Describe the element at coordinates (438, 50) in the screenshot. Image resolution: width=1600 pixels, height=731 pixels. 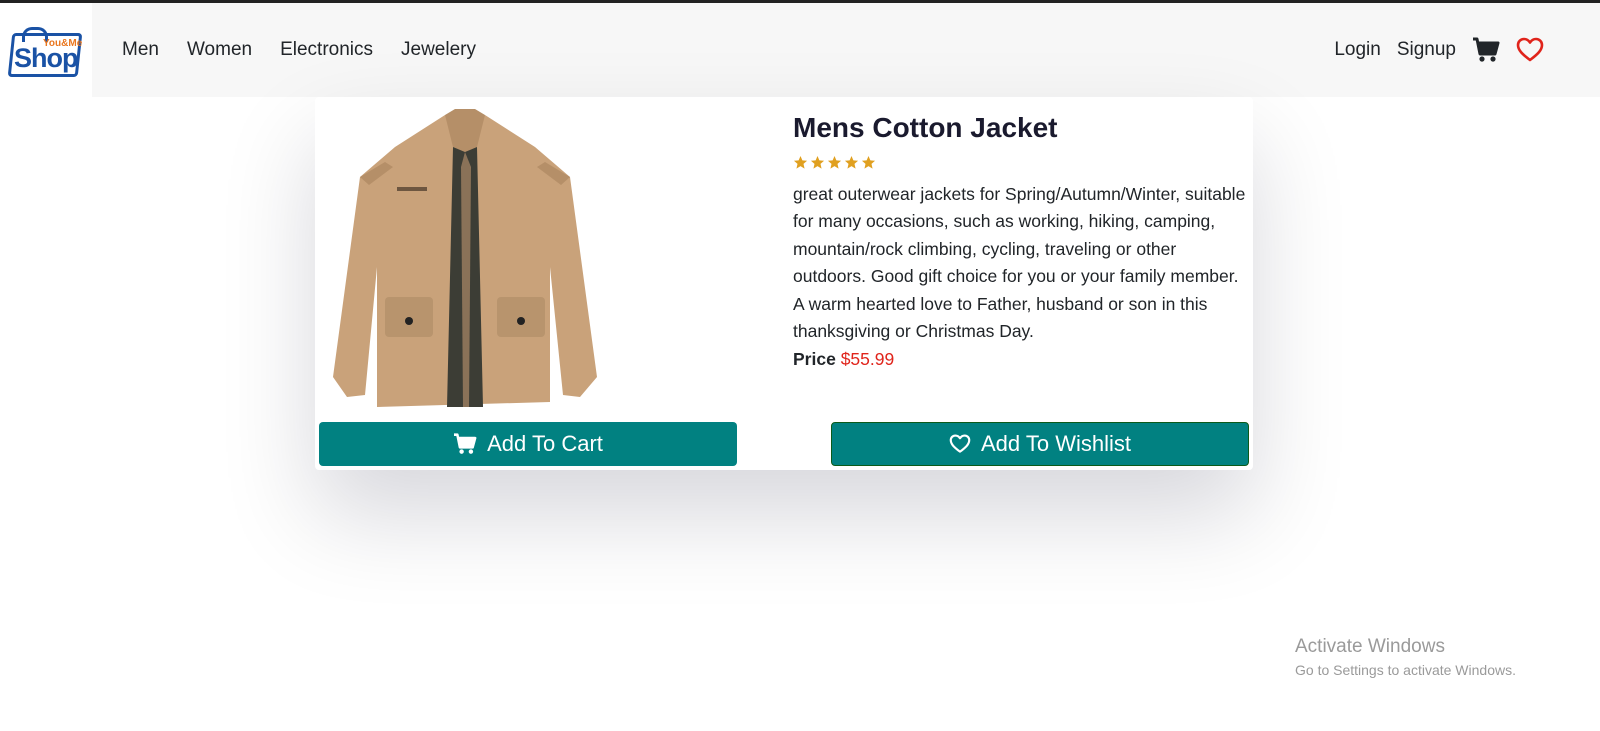
I see `nav-link-jewelery: Jewelery` at that location.